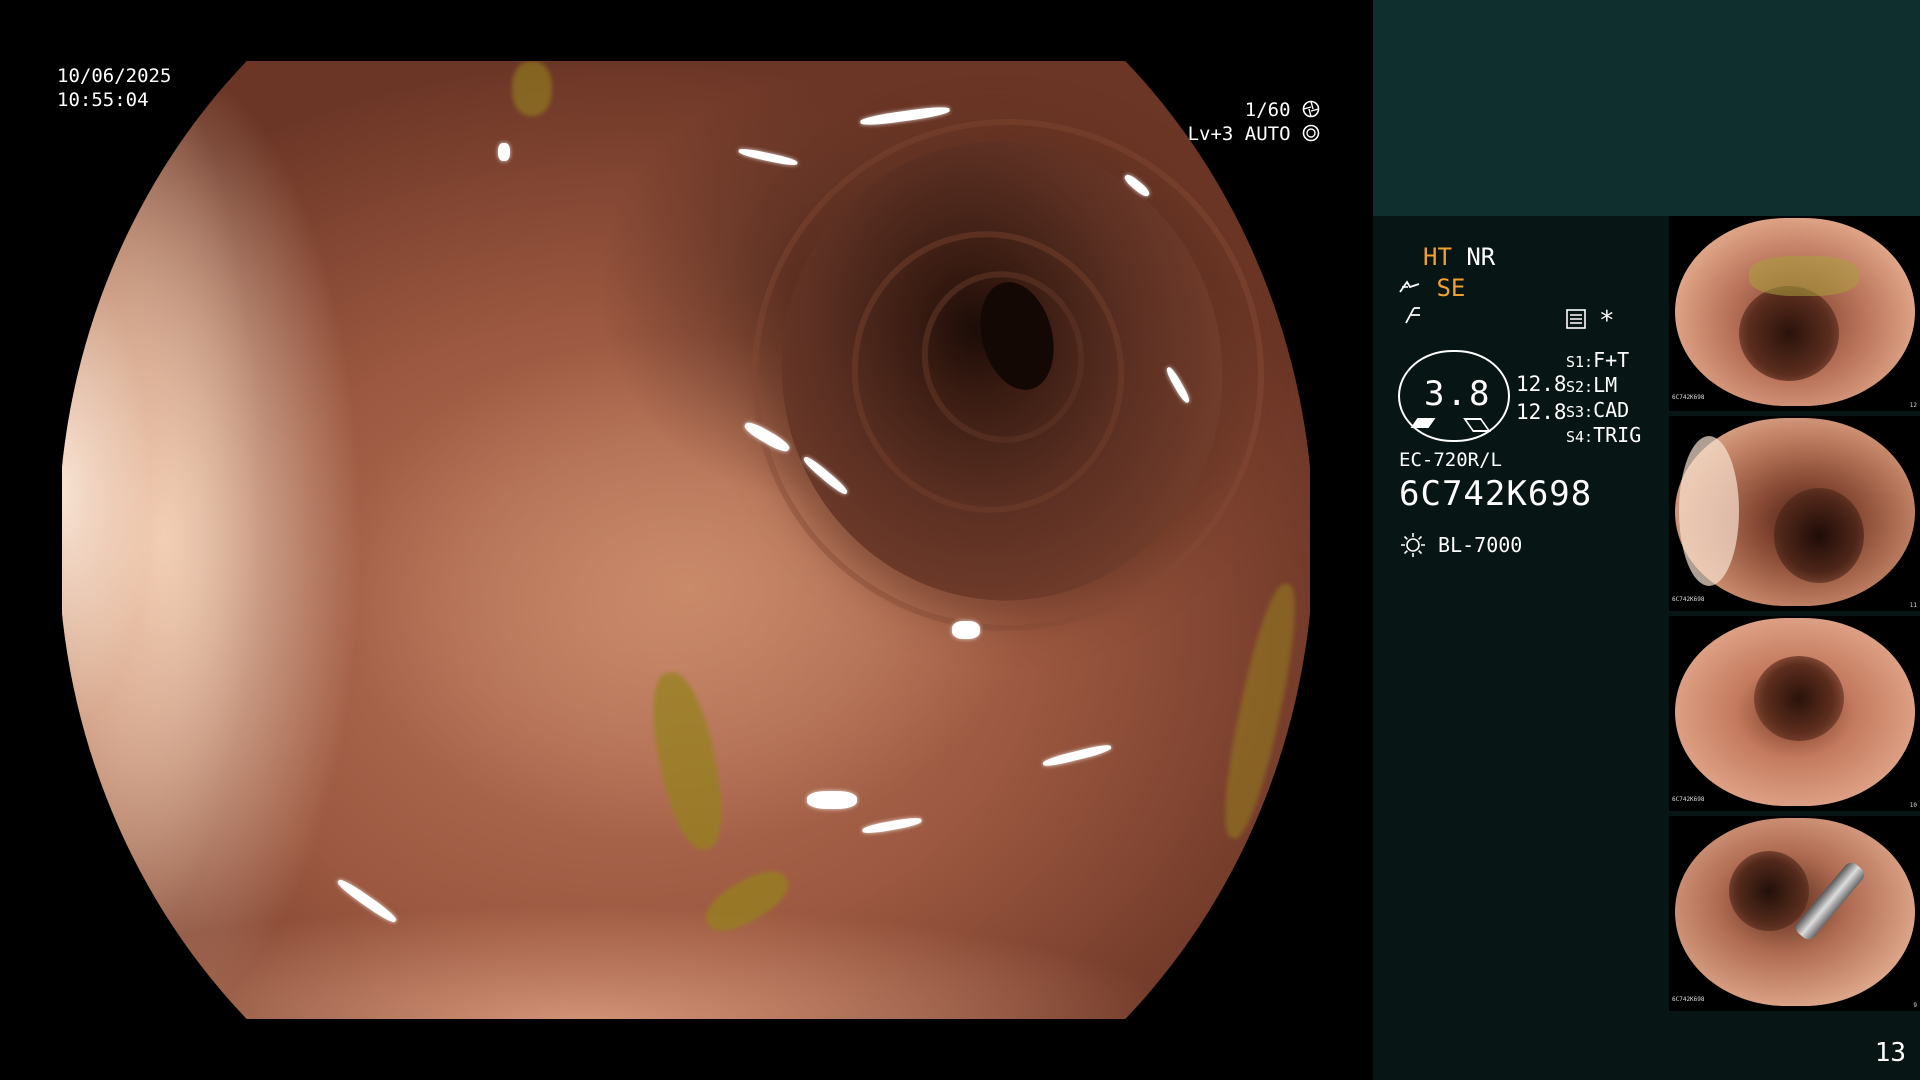  What do you see at coordinates (1254, 122) in the screenshot?
I see `exposure-readout: 1/60 Lv+3 AUTO` at bounding box center [1254, 122].